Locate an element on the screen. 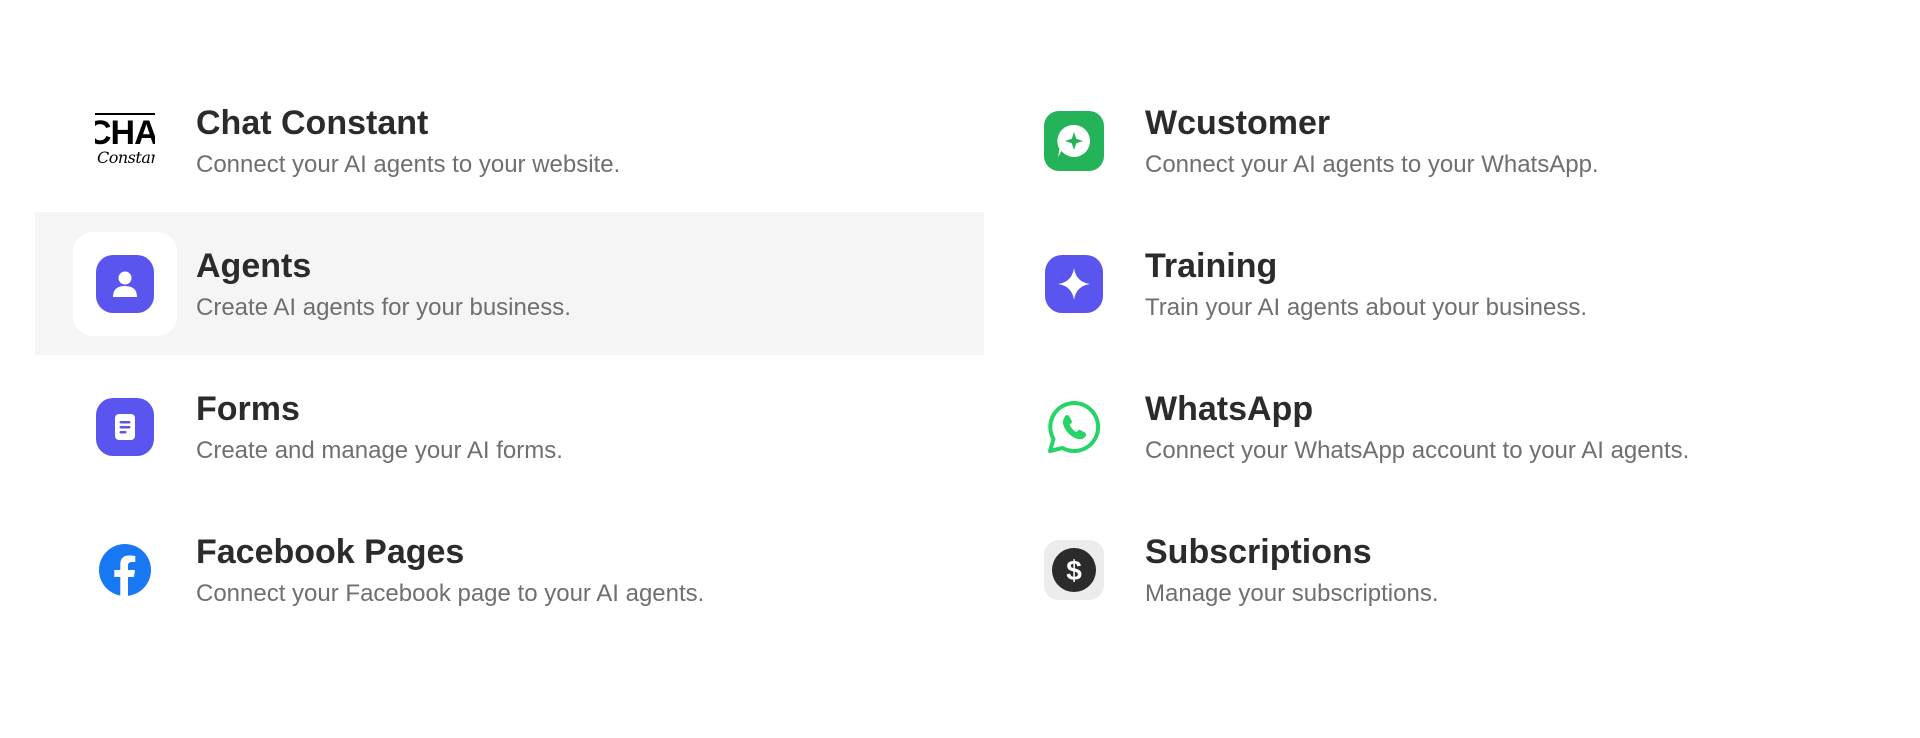  wcustomer-icon is located at coordinates (1074, 140).